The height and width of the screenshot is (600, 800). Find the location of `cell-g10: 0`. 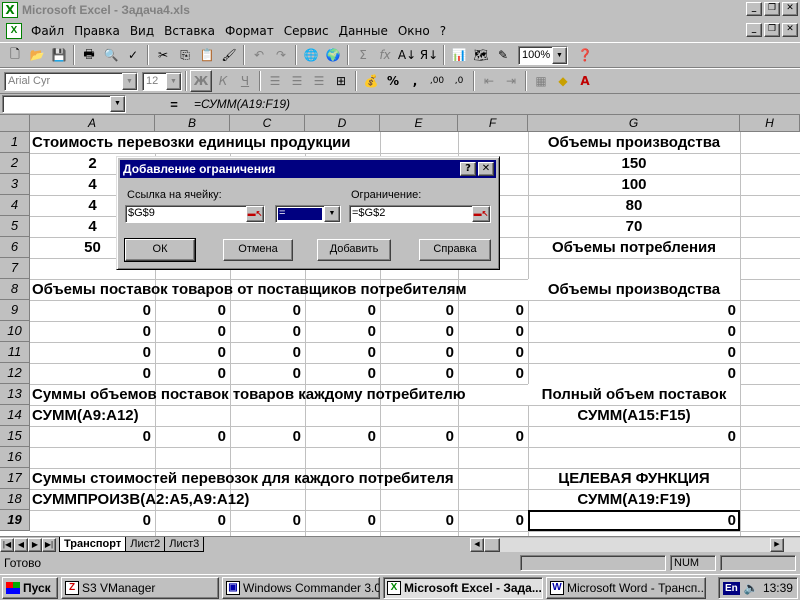

cell-g10: 0 is located at coordinates (634, 331).